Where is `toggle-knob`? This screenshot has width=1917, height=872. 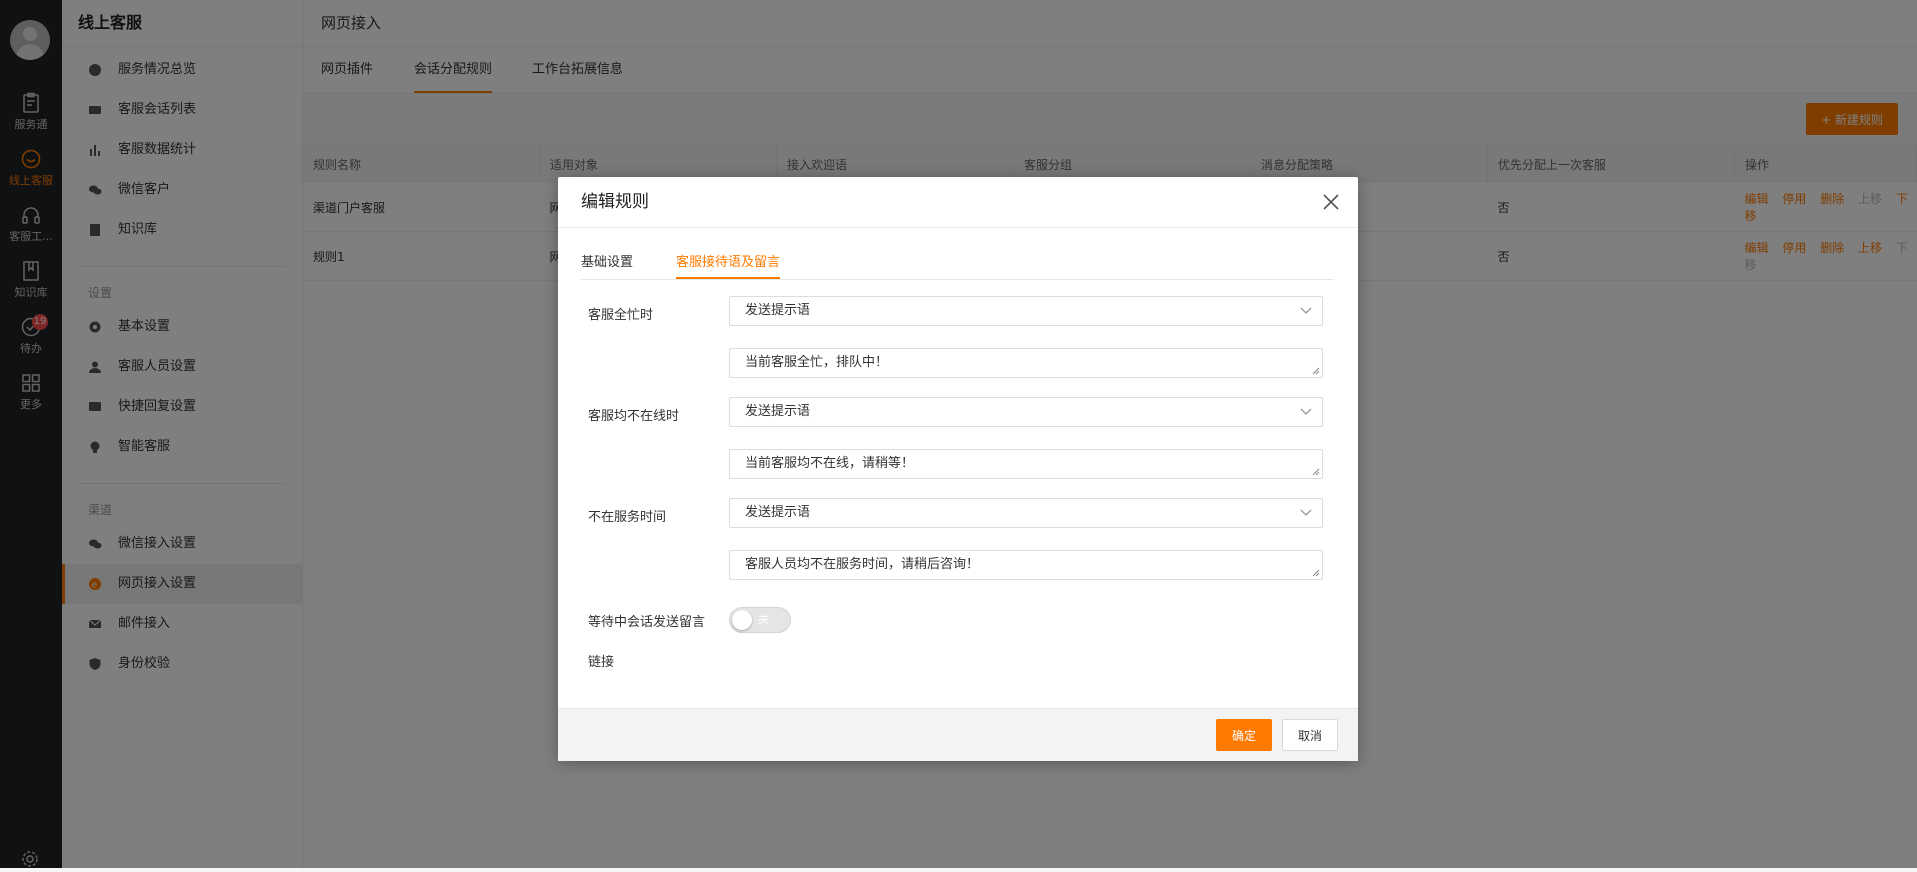
toggle-knob is located at coordinates (742, 620).